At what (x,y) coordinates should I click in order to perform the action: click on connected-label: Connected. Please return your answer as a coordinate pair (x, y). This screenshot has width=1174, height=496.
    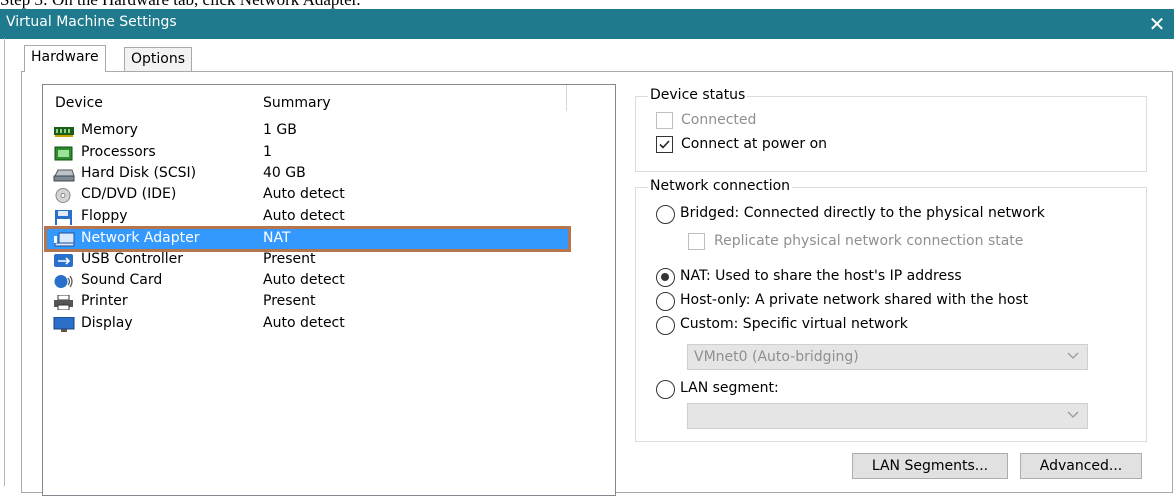
    Looking at the image, I should click on (719, 120).